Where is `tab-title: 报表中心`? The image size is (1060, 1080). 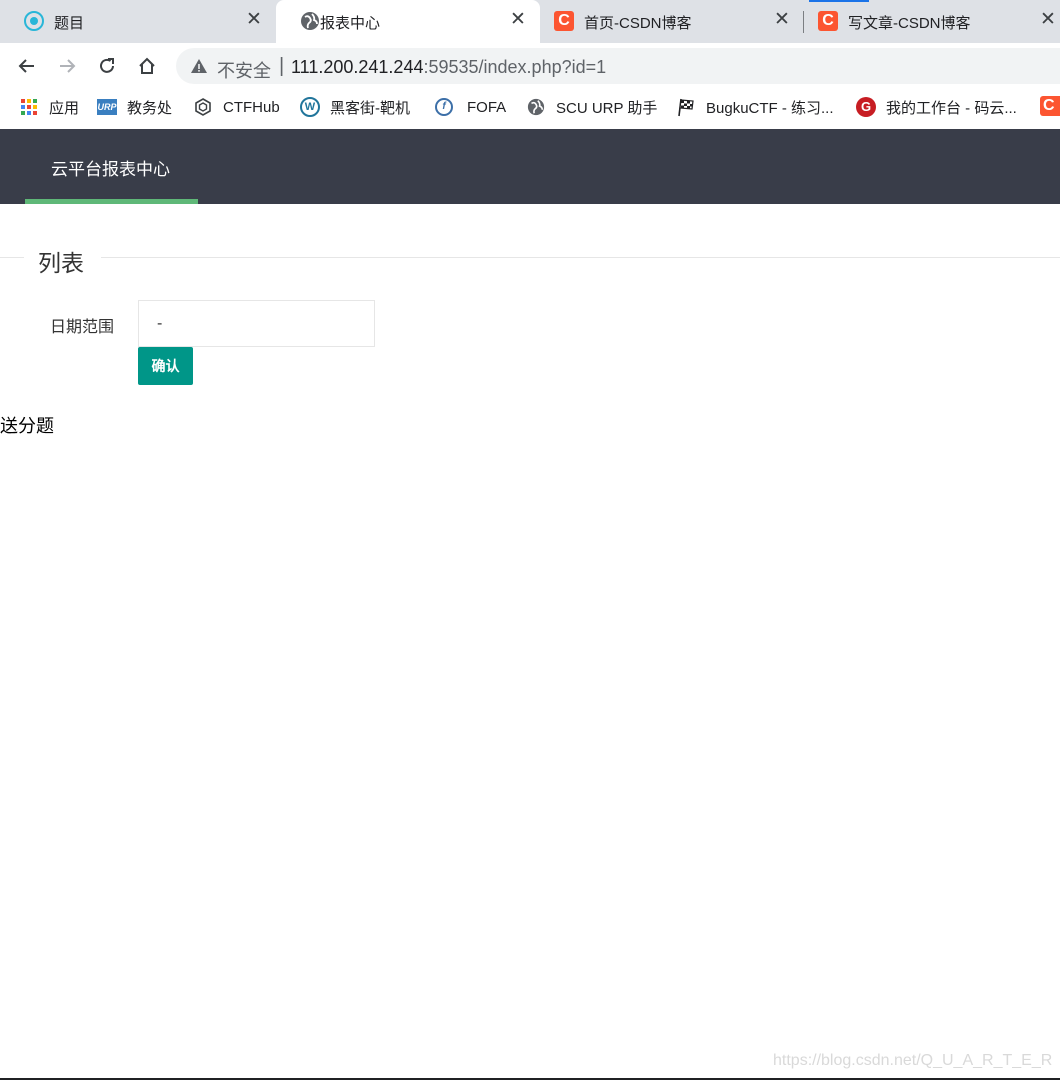 tab-title: 报表中心 is located at coordinates (350, 23).